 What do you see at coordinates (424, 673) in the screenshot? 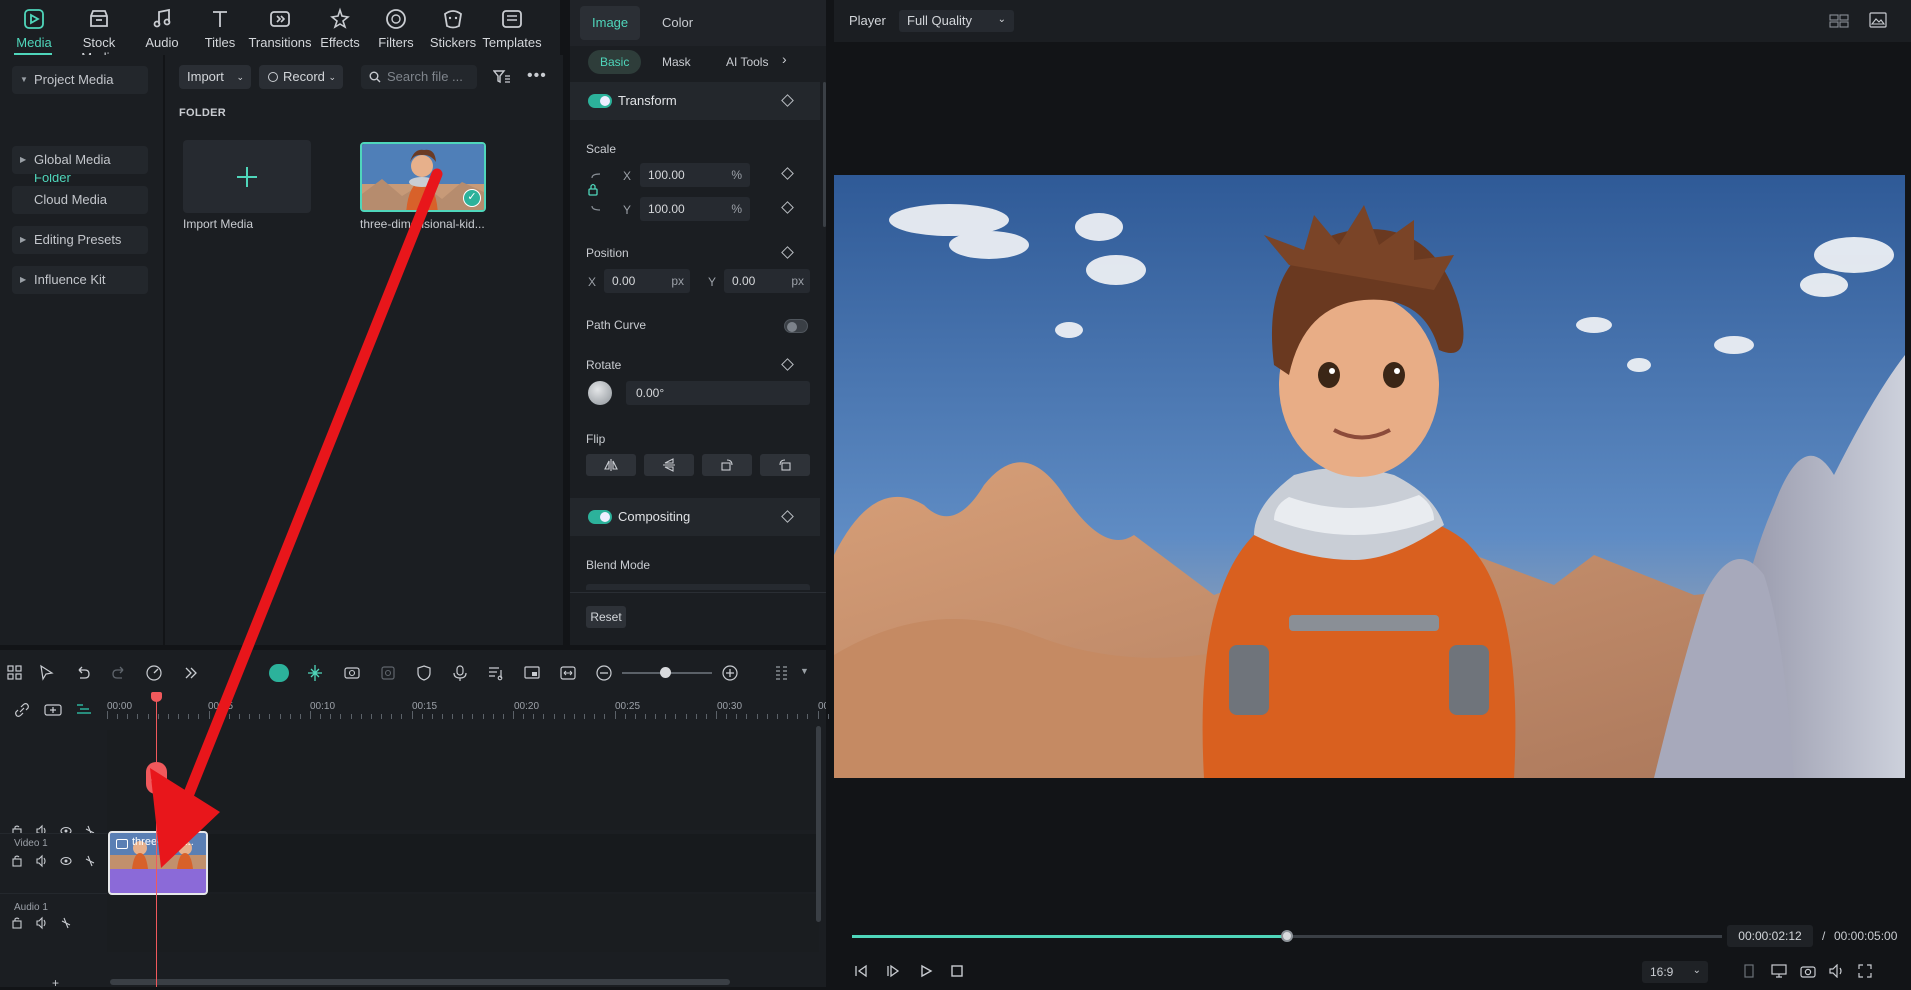
I see `shield-mask-icon` at bounding box center [424, 673].